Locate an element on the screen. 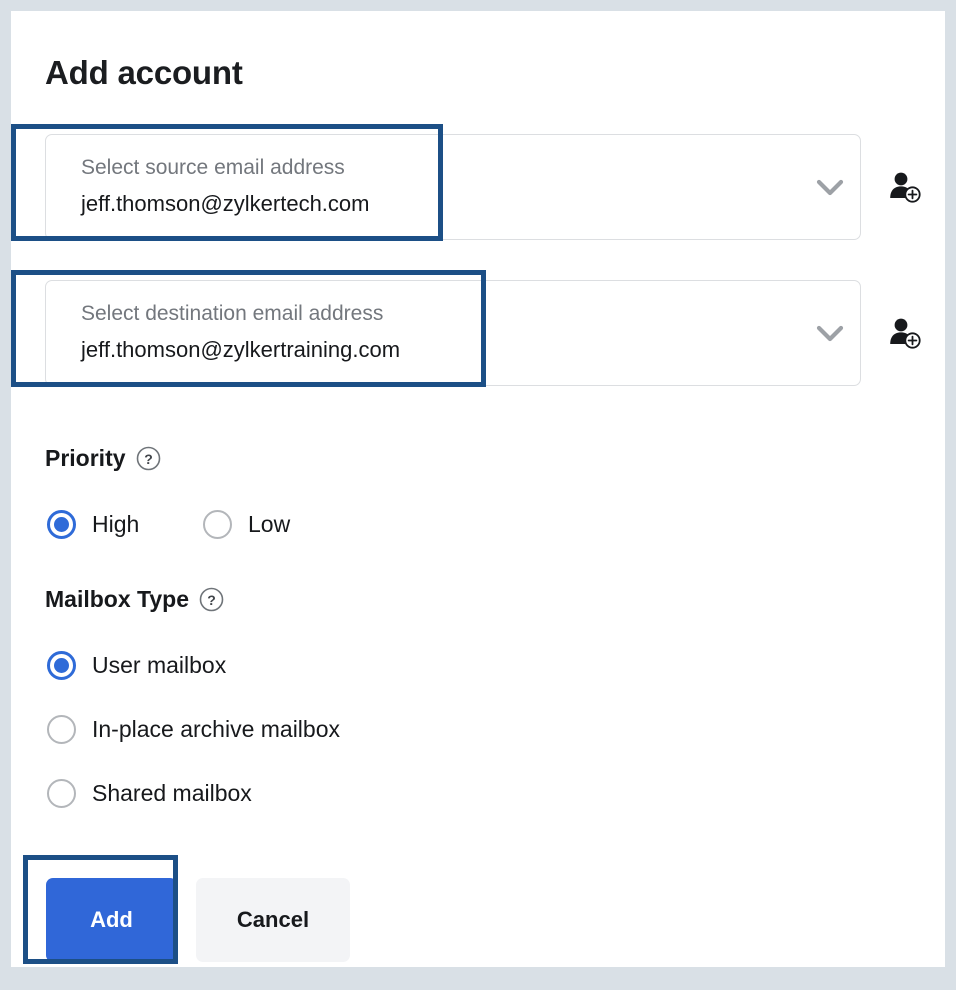 This screenshot has height=990, width=956. radio-priority-high-label: High is located at coordinates (116, 524).